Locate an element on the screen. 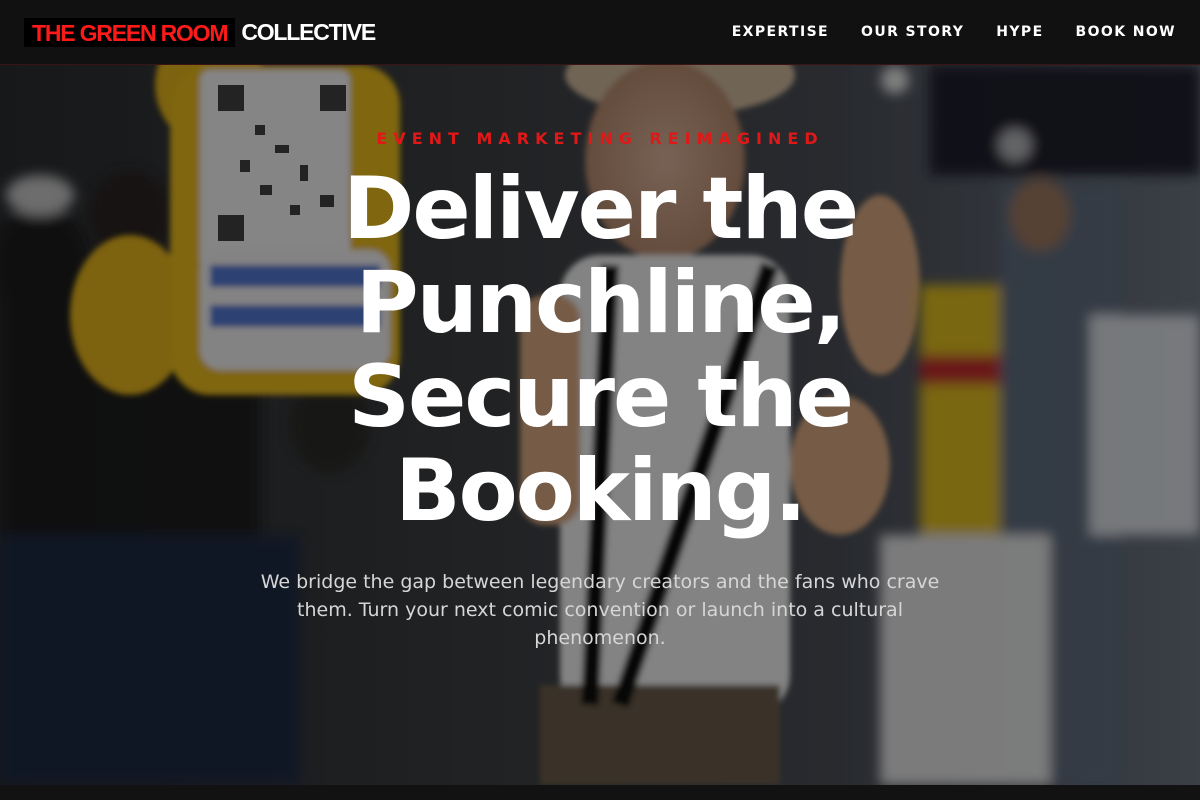  logo-text-red: THE GREEN ROOM is located at coordinates (130, 32).